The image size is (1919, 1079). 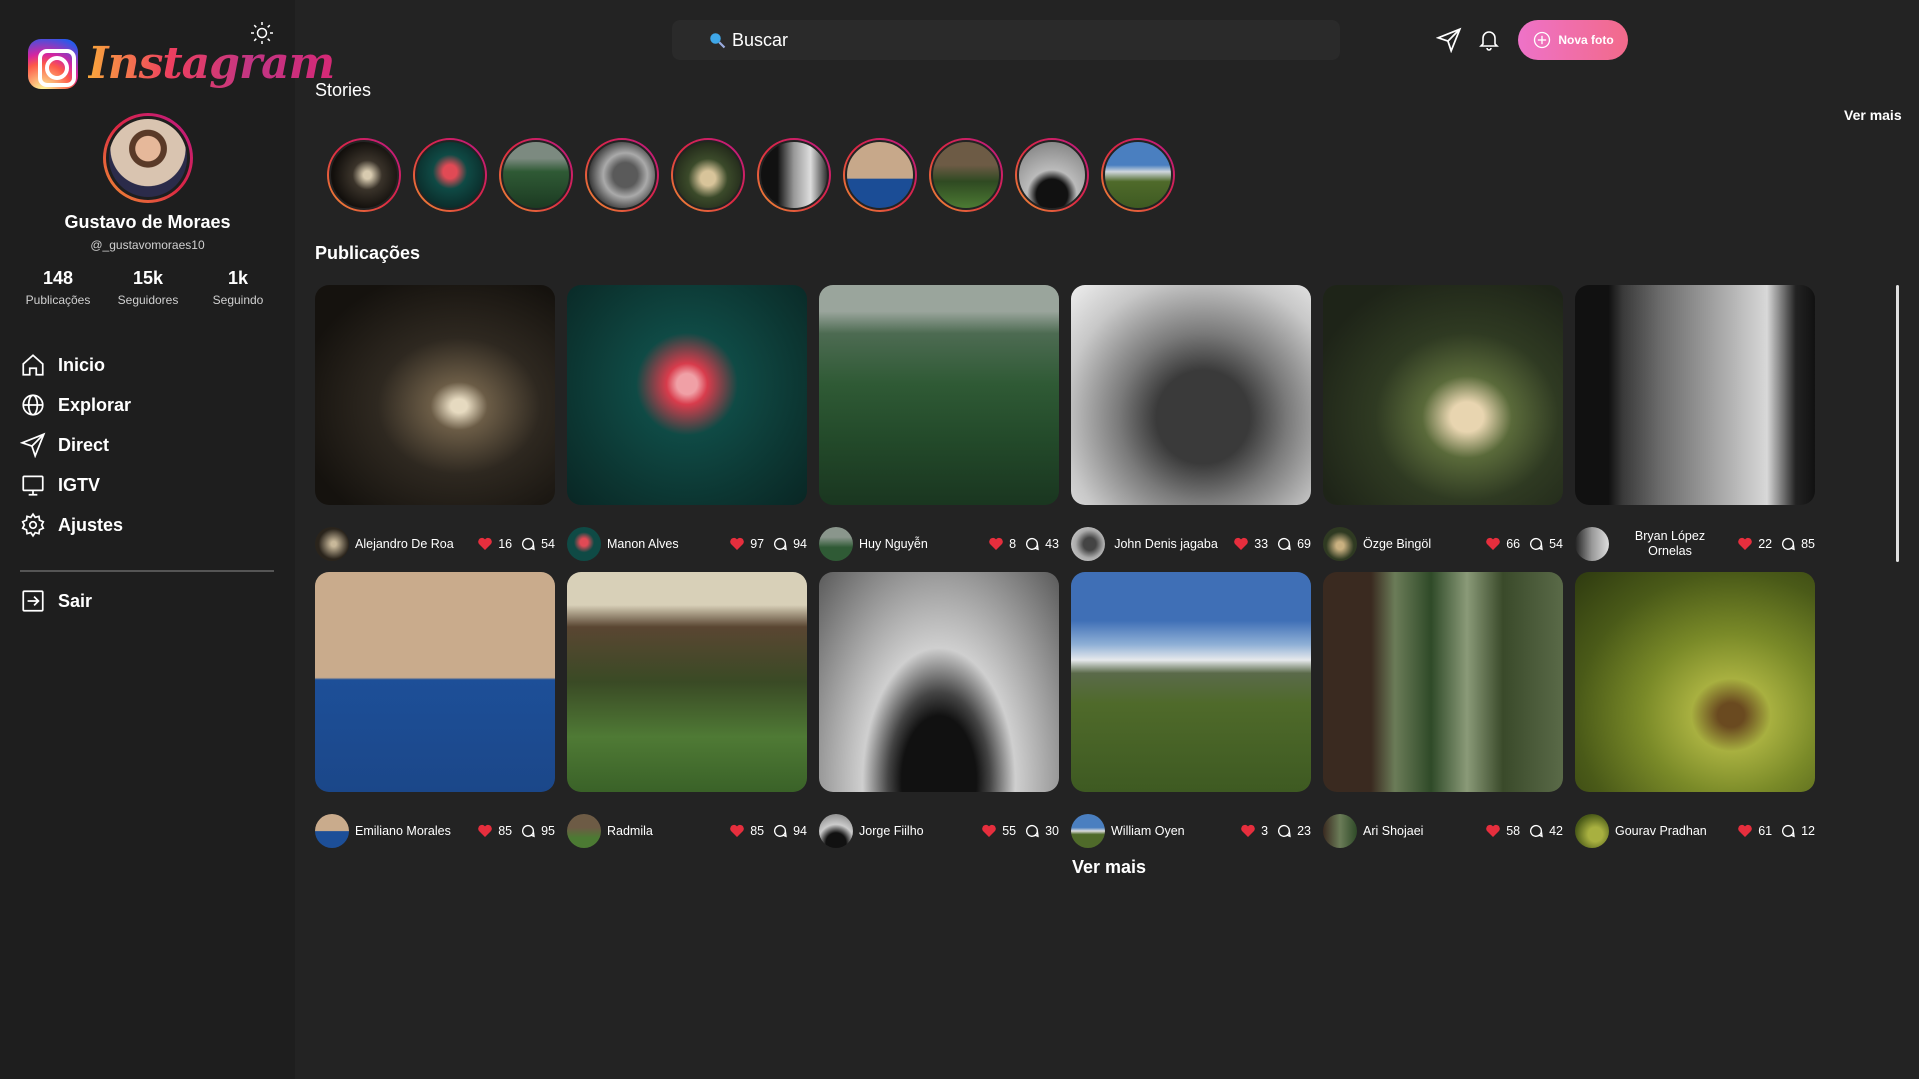 I want to click on bell-icon, so click(x=1490, y=40).